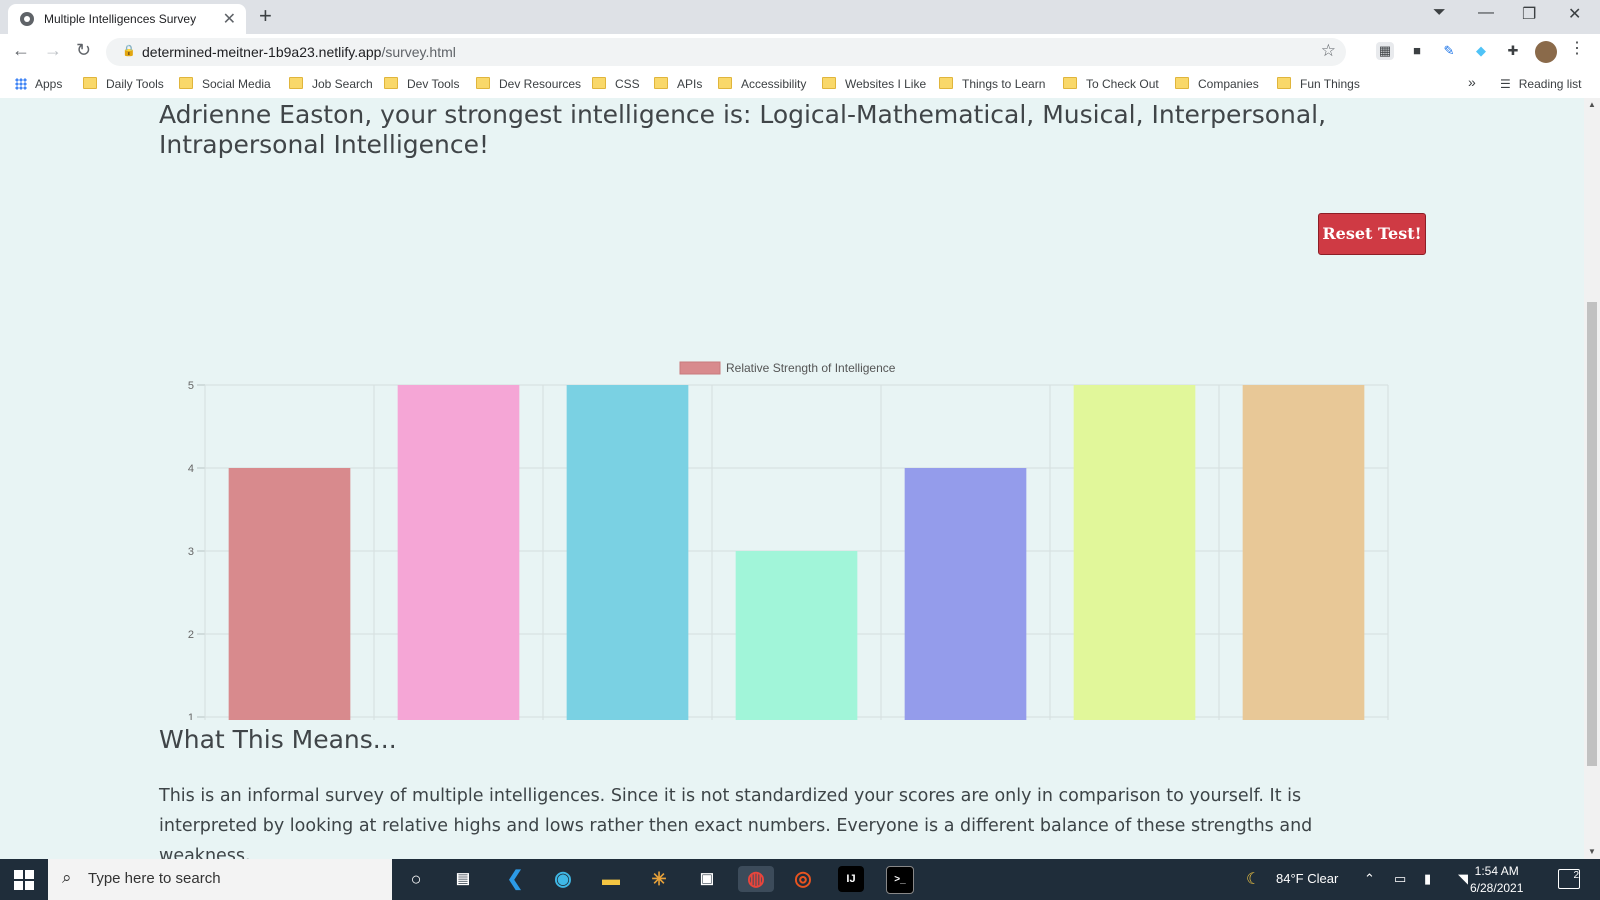 Image resolution: width=1600 pixels, height=900 pixels. What do you see at coordinates (24, 880) in the screenshot?
I see `windows-start-icon` at bounding box center [24, 880].